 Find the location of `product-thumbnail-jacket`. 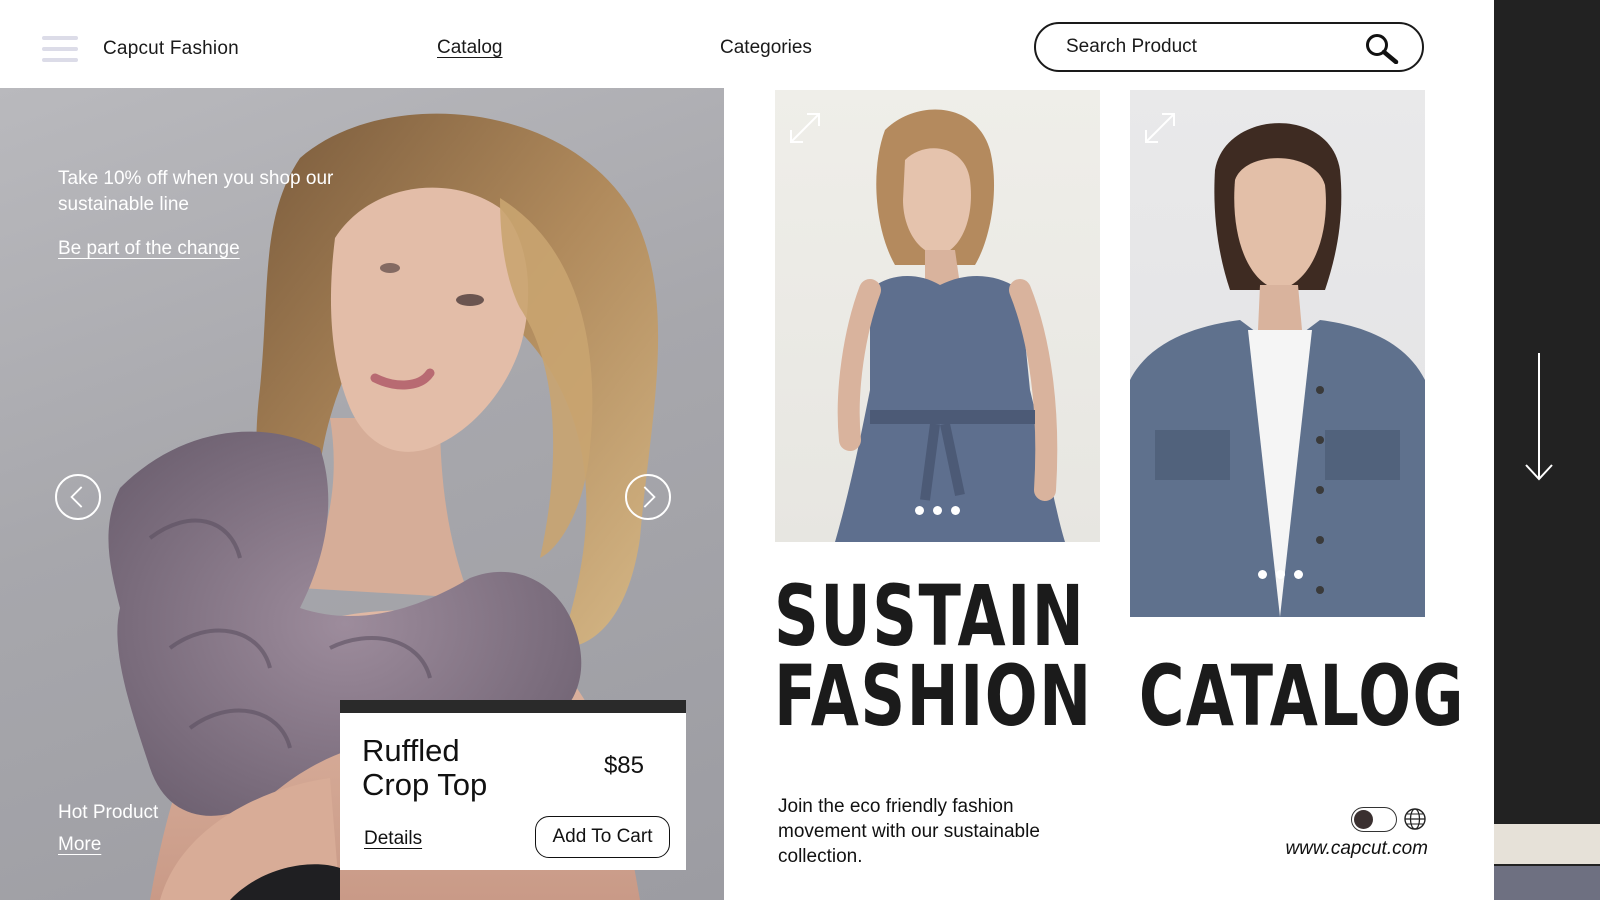

product-thumbnail-jacket is located at coordinates (1277, 353).